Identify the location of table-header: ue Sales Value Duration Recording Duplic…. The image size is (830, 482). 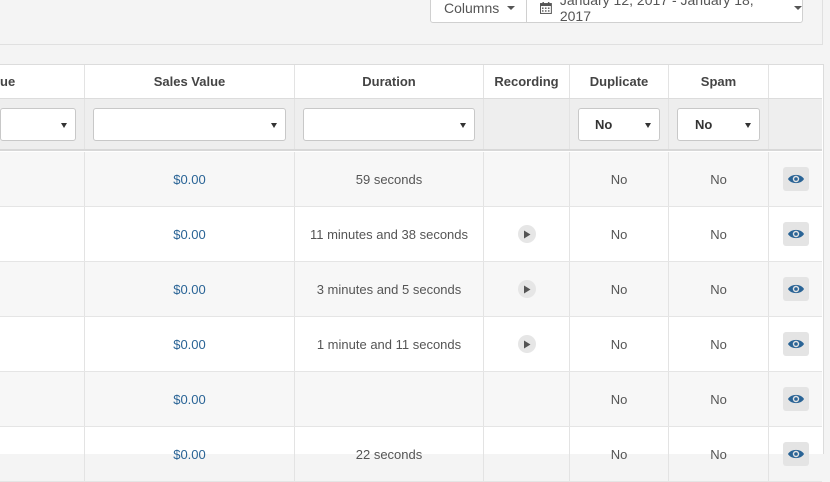
(411, 82).